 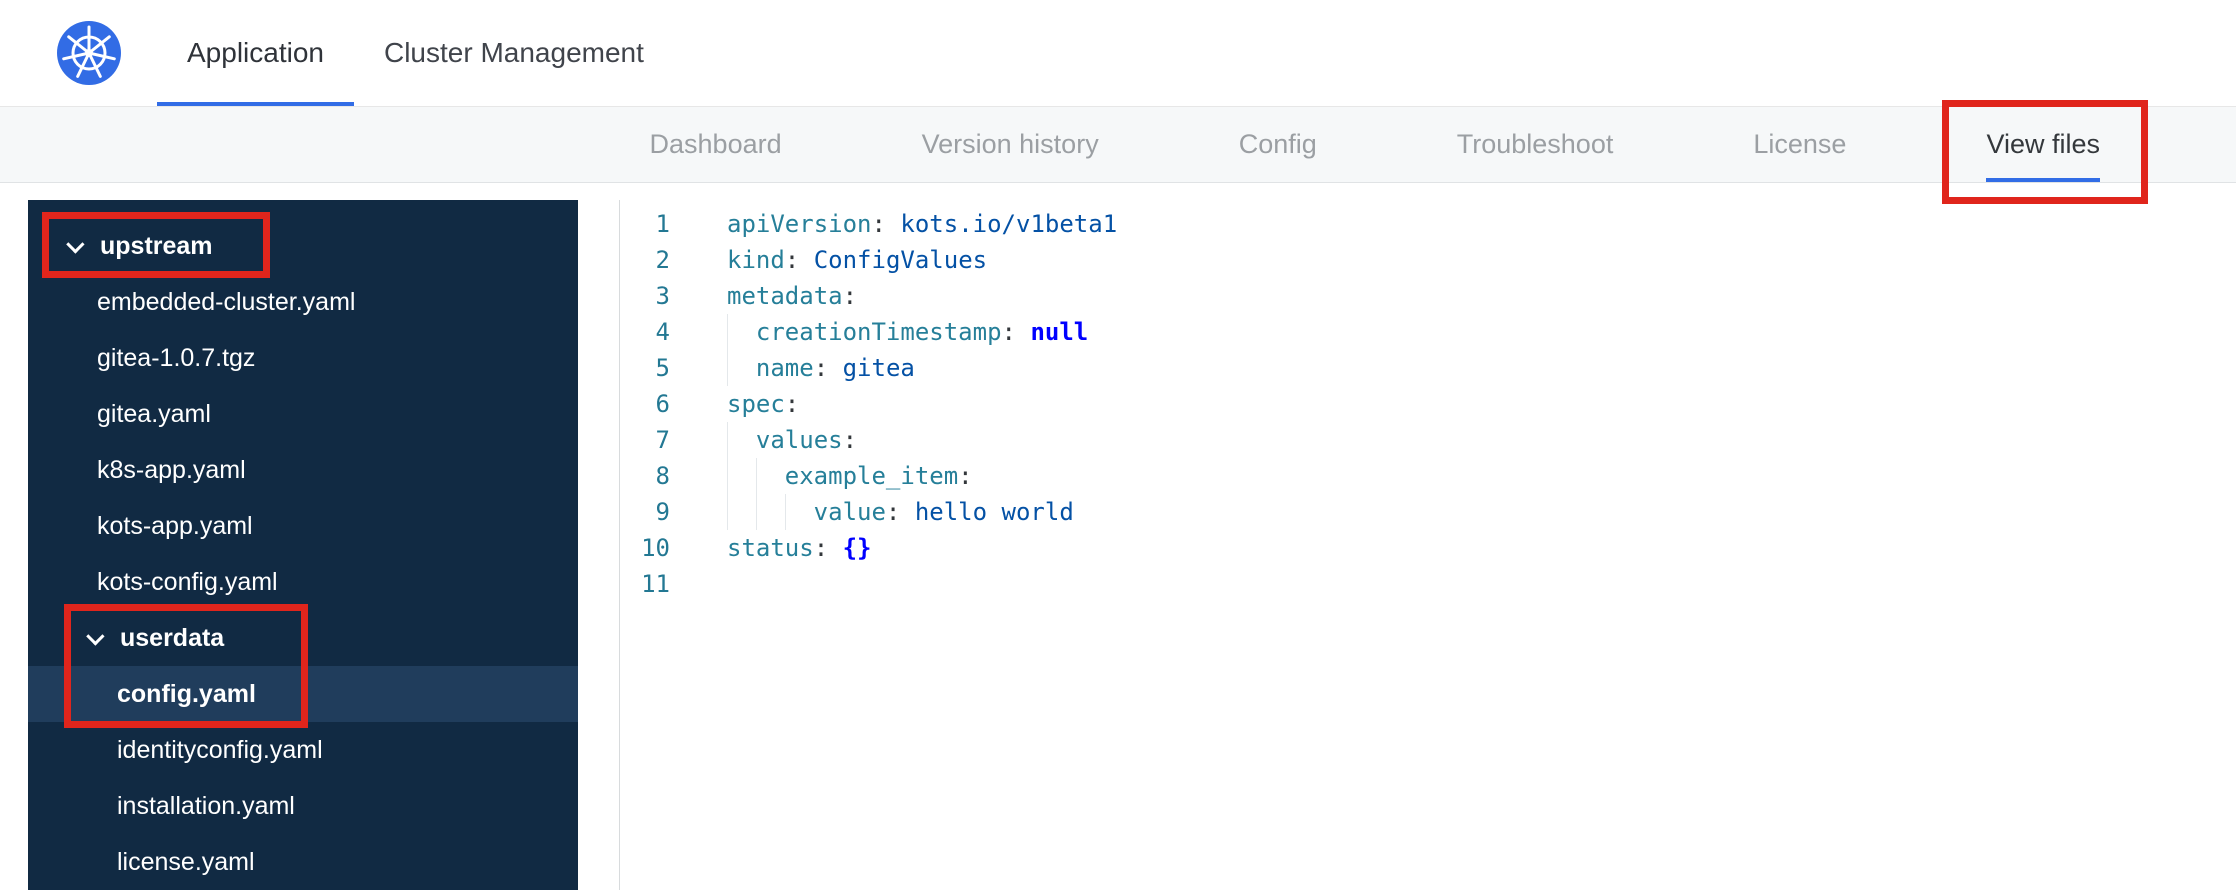 I want to click on code-line: 3 metadata:, so click(x=1428, y=296).